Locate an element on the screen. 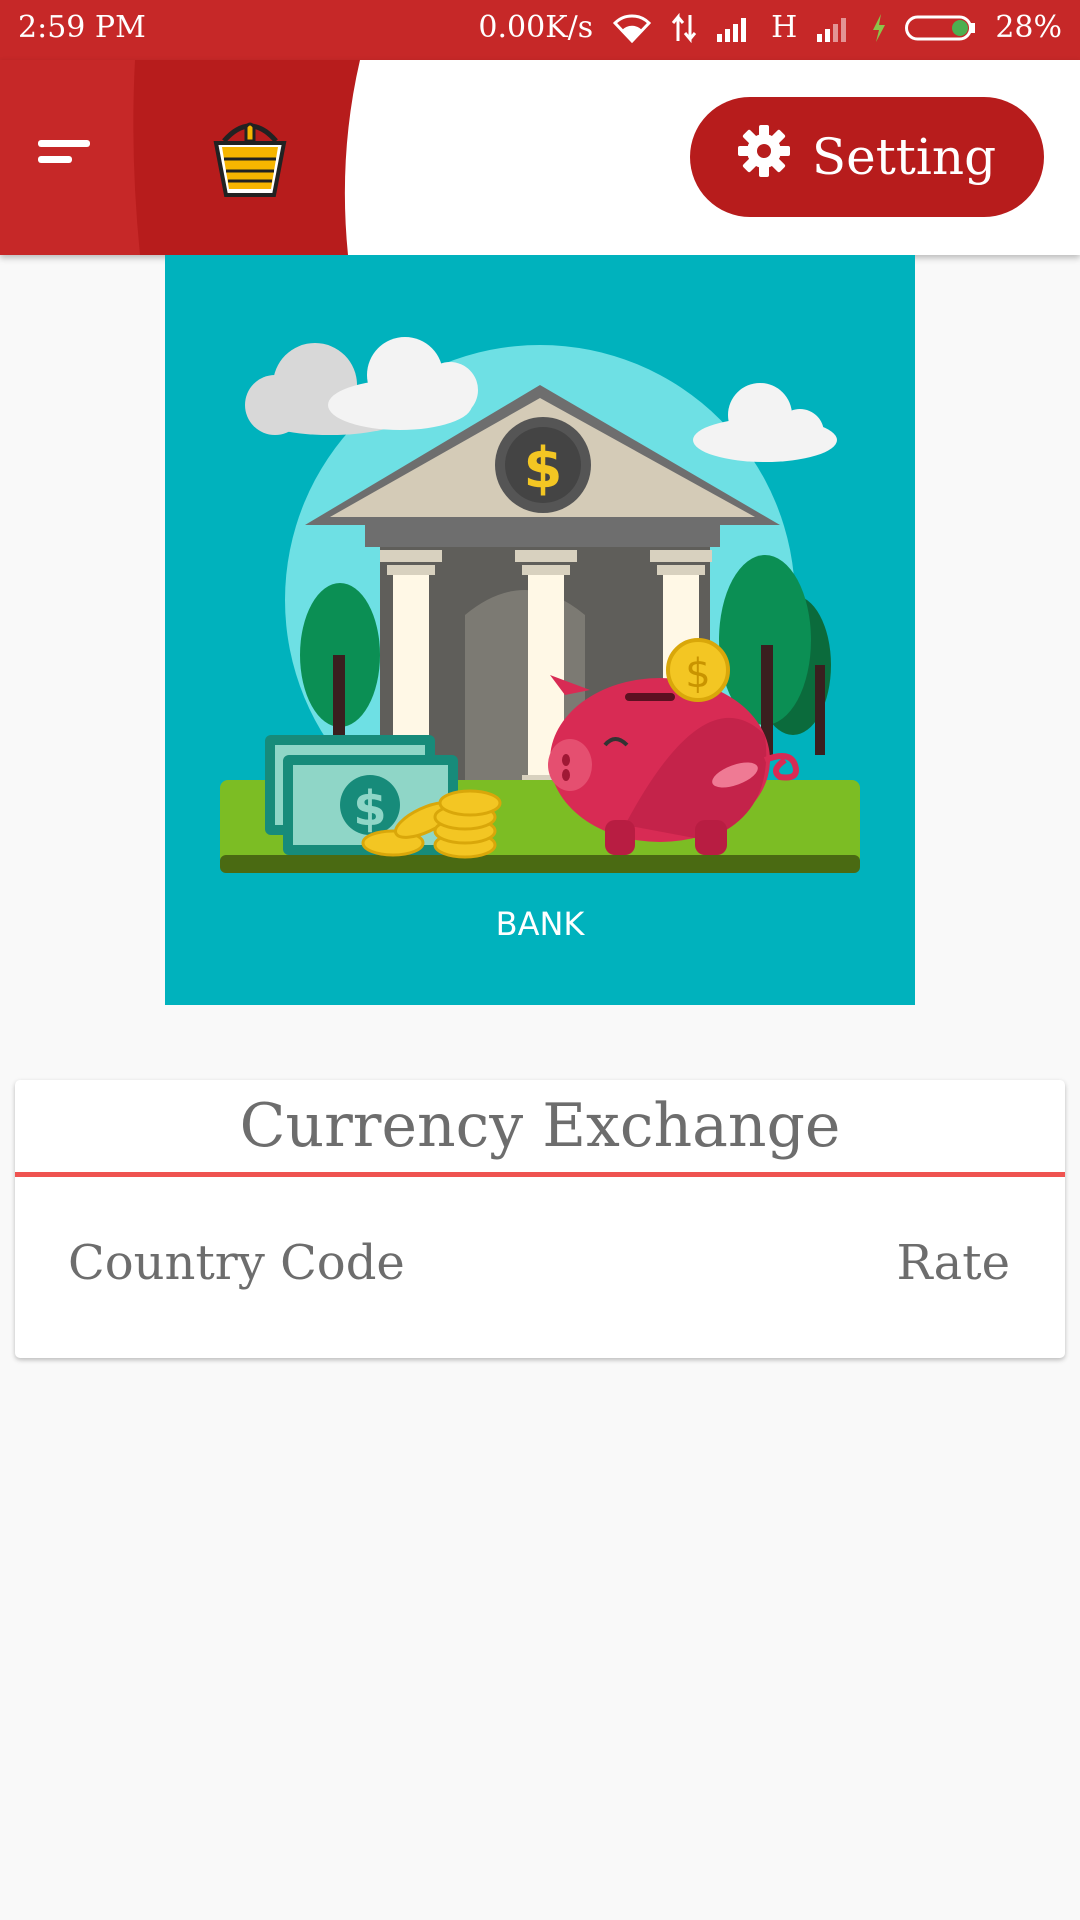 The height and width of the screenshot is (1920, 1080). status-time: 2:59 PM is located at coordinates (82, 27).